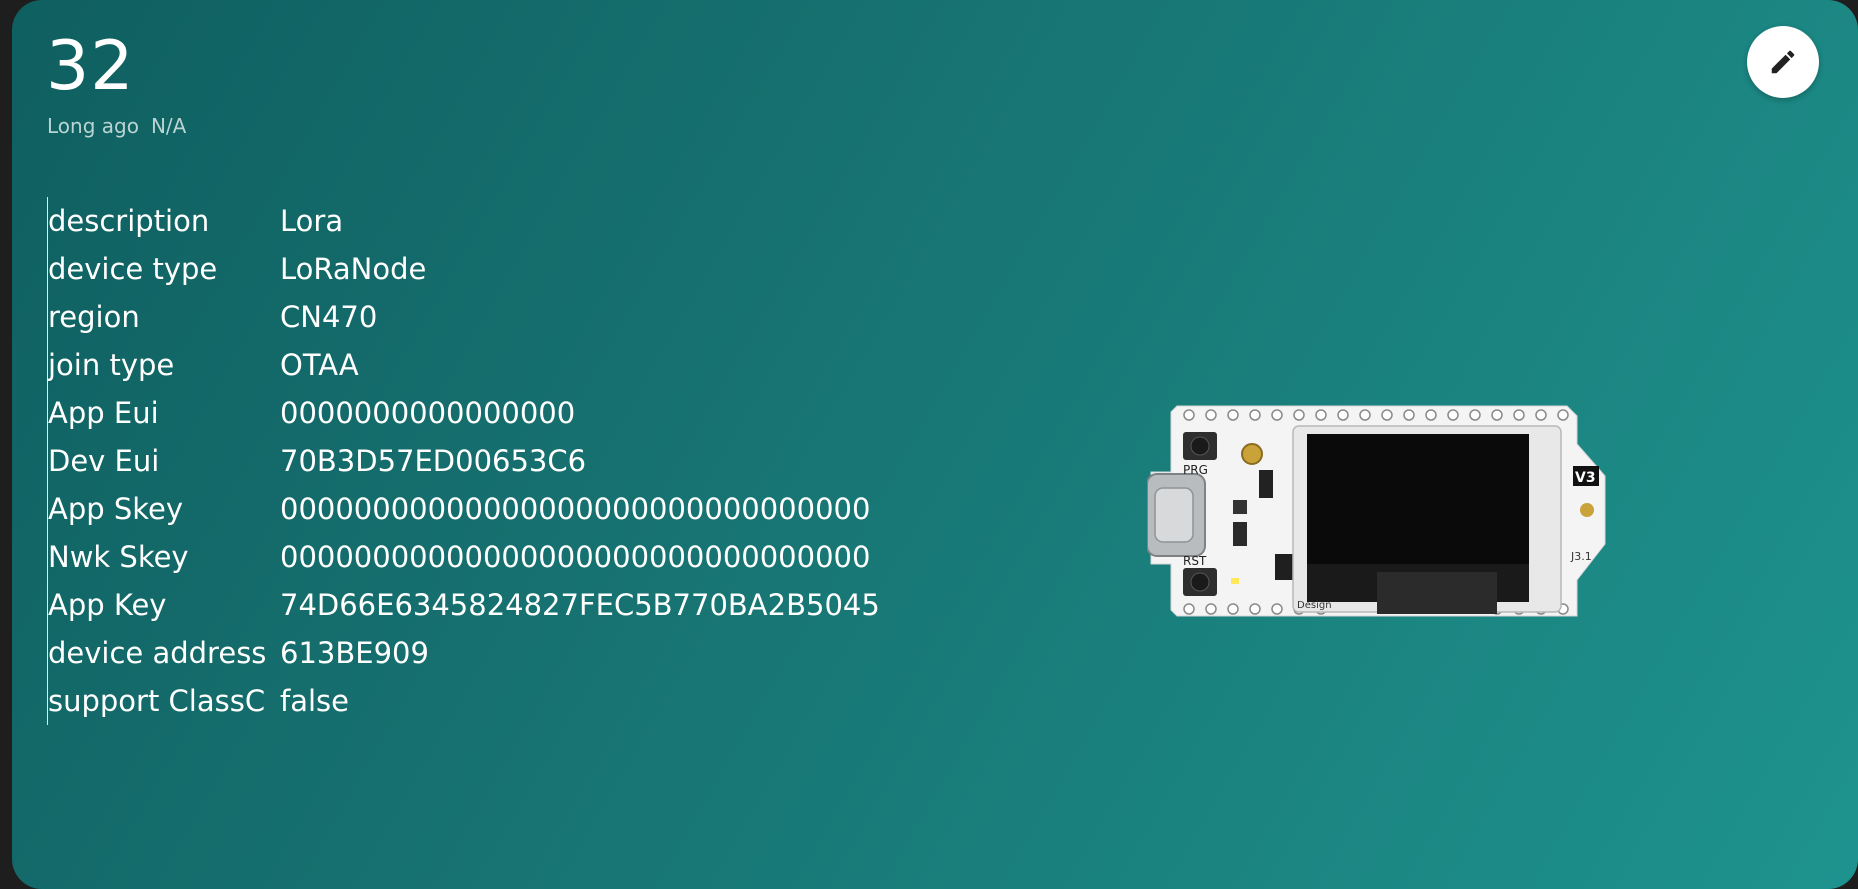 The image size is (1858, 889). Describe the element at coordinates (111, 365) in the screenshot. I see `property-key: join type` at that location.